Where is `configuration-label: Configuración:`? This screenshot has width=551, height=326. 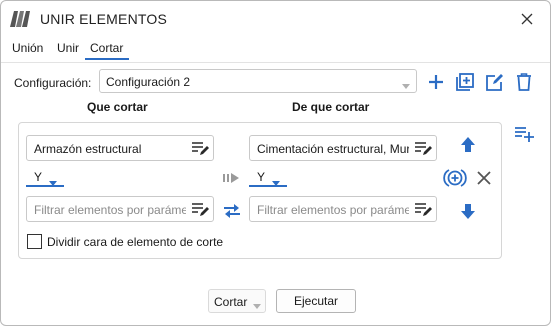
configuration-label: Configuración: is located at coordinates (53, 83).